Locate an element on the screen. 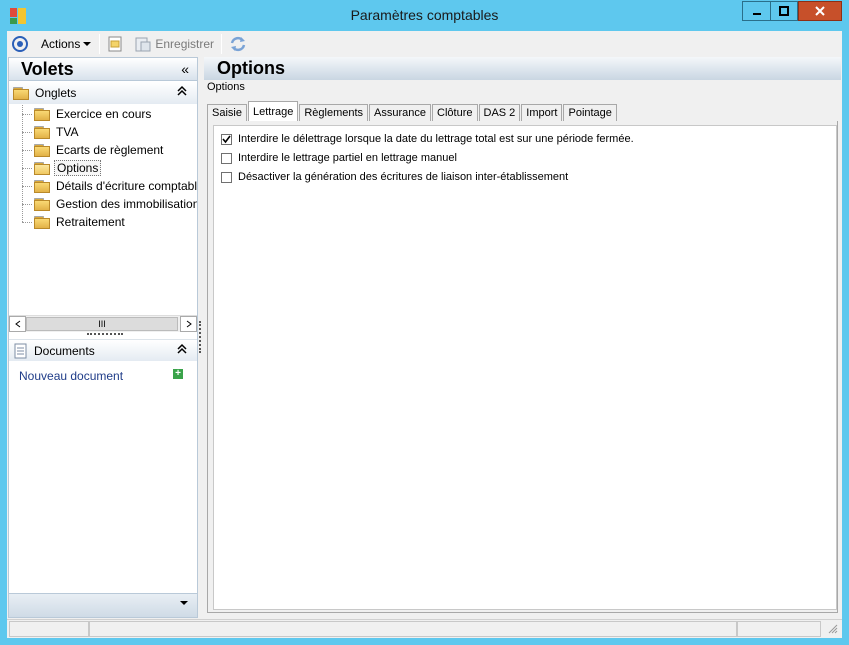 Image resolution: width=849 pixels, height=645 pixels. horizontal-scrollbar: III is located at coordinates (103, 323).